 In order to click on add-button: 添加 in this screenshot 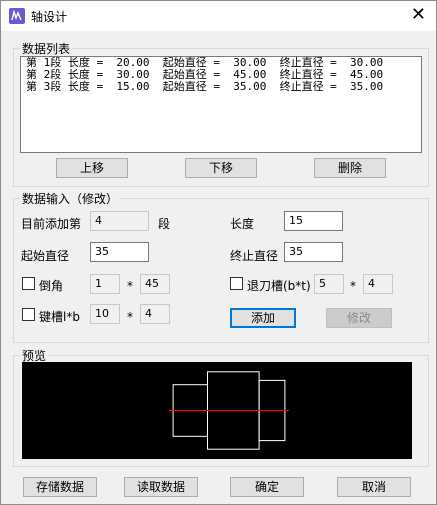, I will do `click(263, 318)`.